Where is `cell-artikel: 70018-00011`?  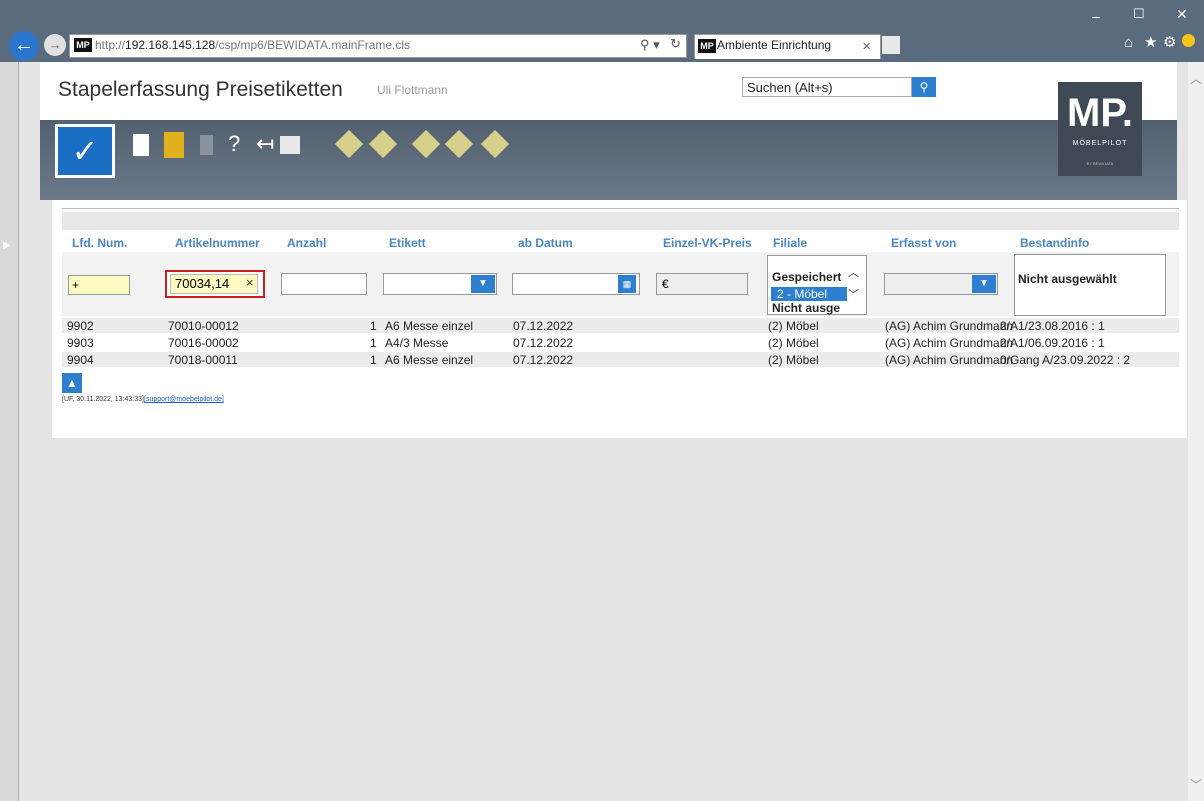 cell-artikel: 70018-00011 is located at coordinates (203, 360).